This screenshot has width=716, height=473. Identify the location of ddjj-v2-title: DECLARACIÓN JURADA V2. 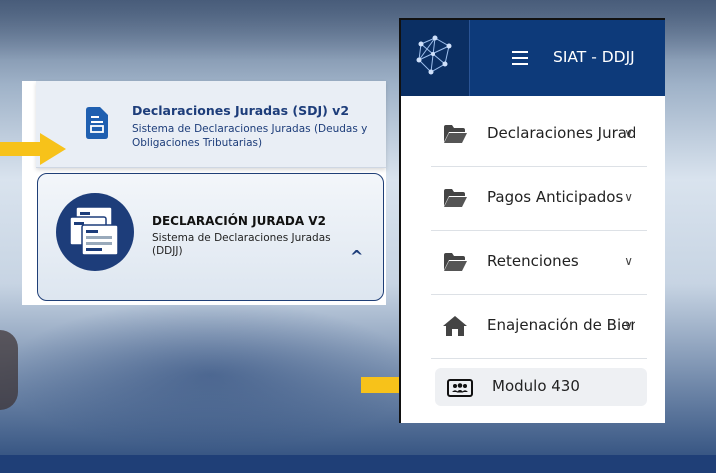
(239, 221).